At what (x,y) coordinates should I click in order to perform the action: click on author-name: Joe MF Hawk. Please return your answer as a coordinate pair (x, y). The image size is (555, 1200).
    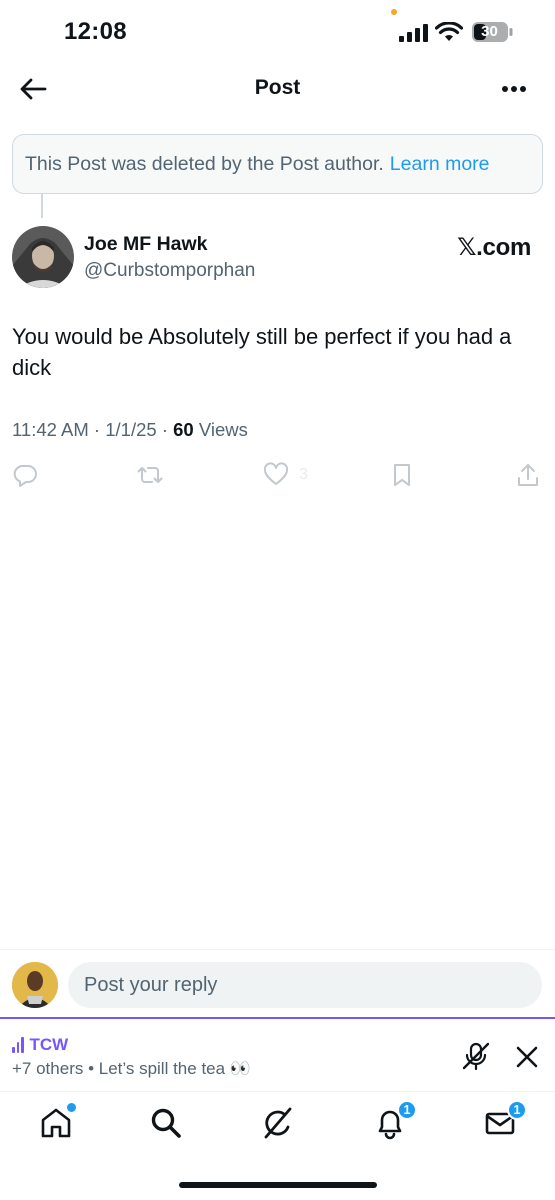
    Looking at the image, I should click on (146, 244).